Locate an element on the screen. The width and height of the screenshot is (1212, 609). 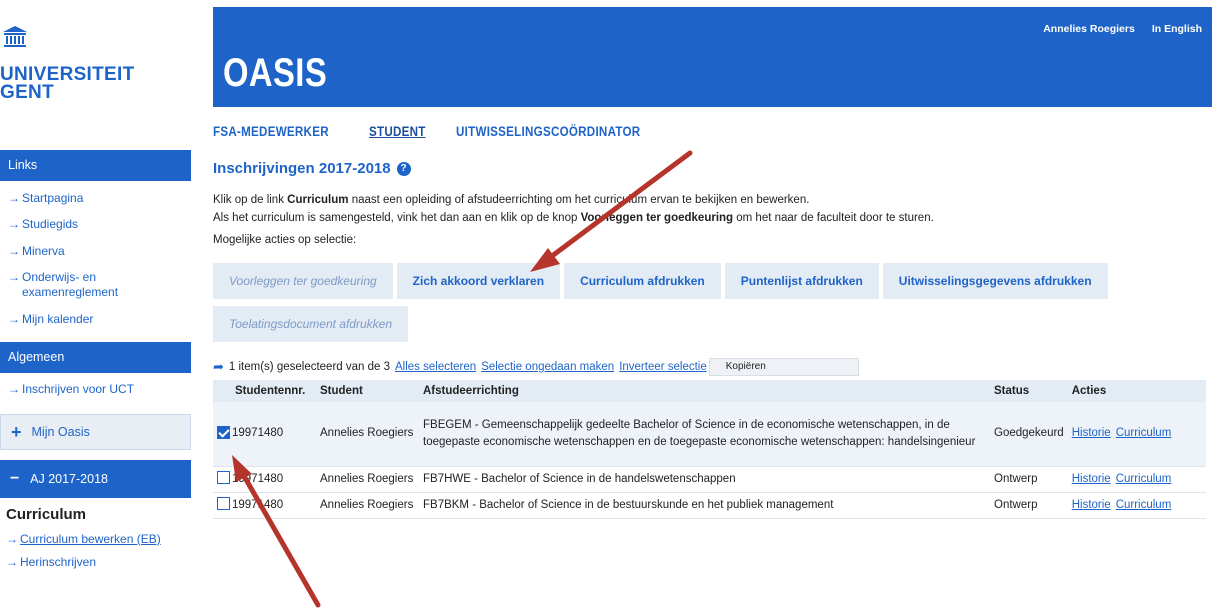
help-icon: ? is located at coordinates (403, 168).